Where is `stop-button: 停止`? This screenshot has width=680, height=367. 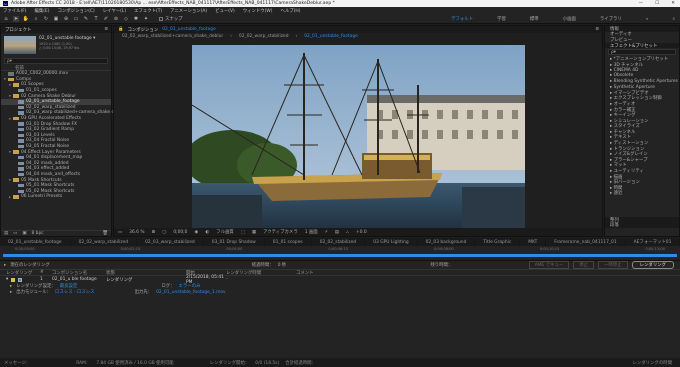 stop-button: 停止 is located at coordinates (584, 265).